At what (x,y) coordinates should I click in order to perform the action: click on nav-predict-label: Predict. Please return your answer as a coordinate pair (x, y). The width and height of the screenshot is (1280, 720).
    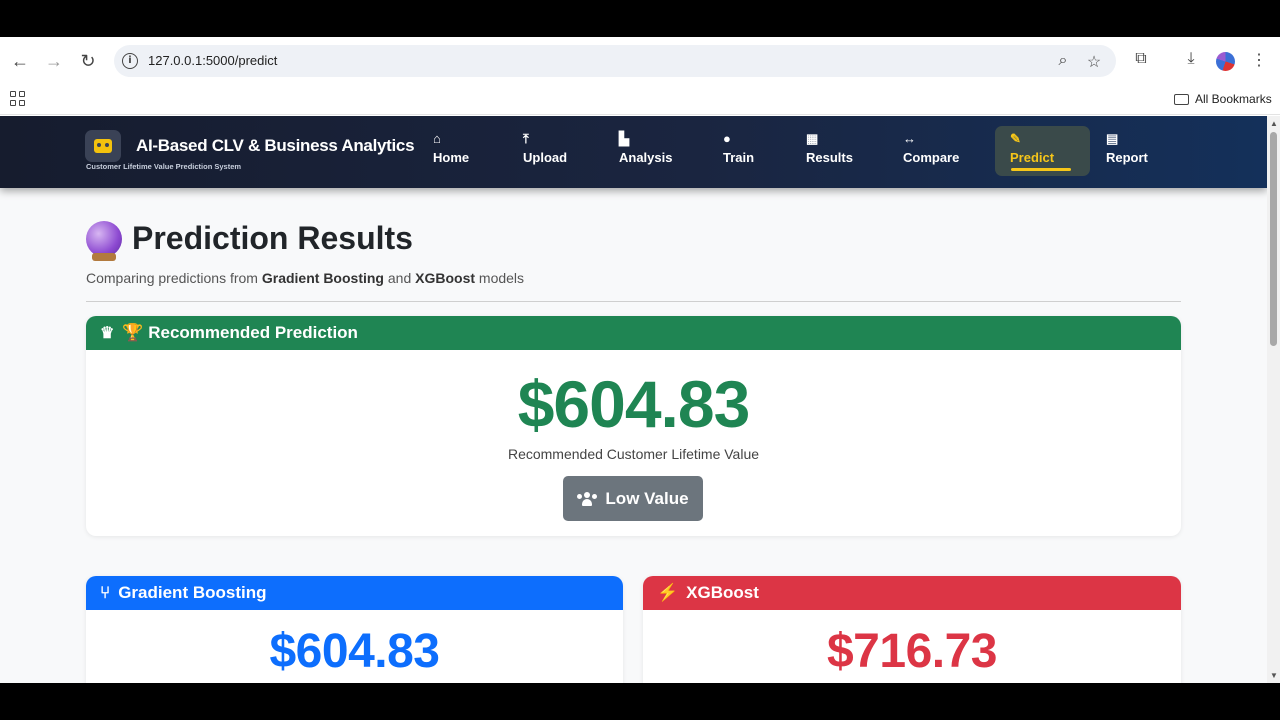
    Looking at the image, I should click on (1032, 157).